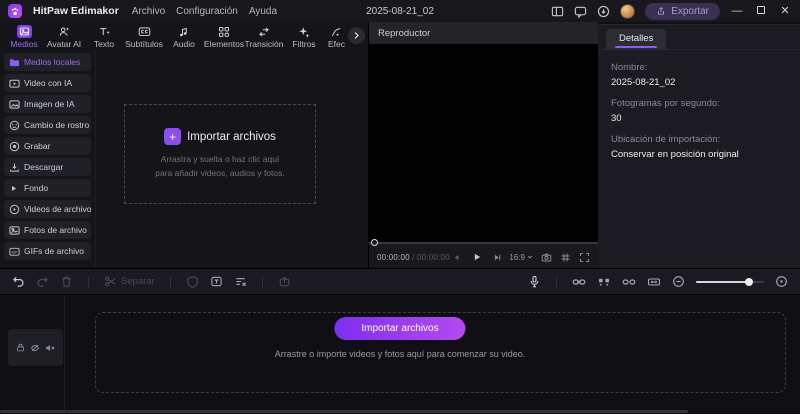  Describe the element at coordinates (170, 281) in the screenshot. I see `toolbar-divider` at that location.